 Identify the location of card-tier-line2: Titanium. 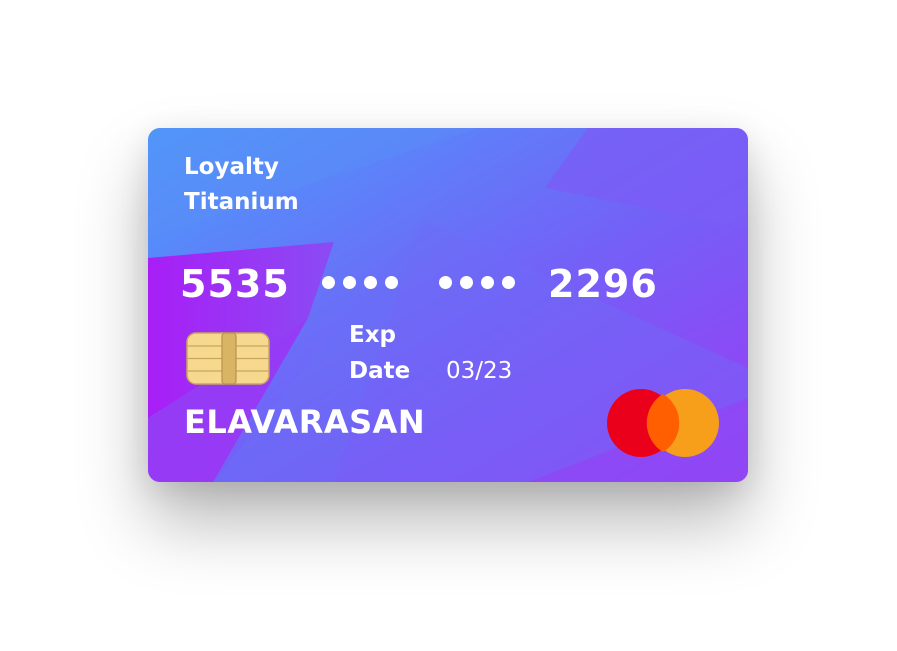
(241, 202).